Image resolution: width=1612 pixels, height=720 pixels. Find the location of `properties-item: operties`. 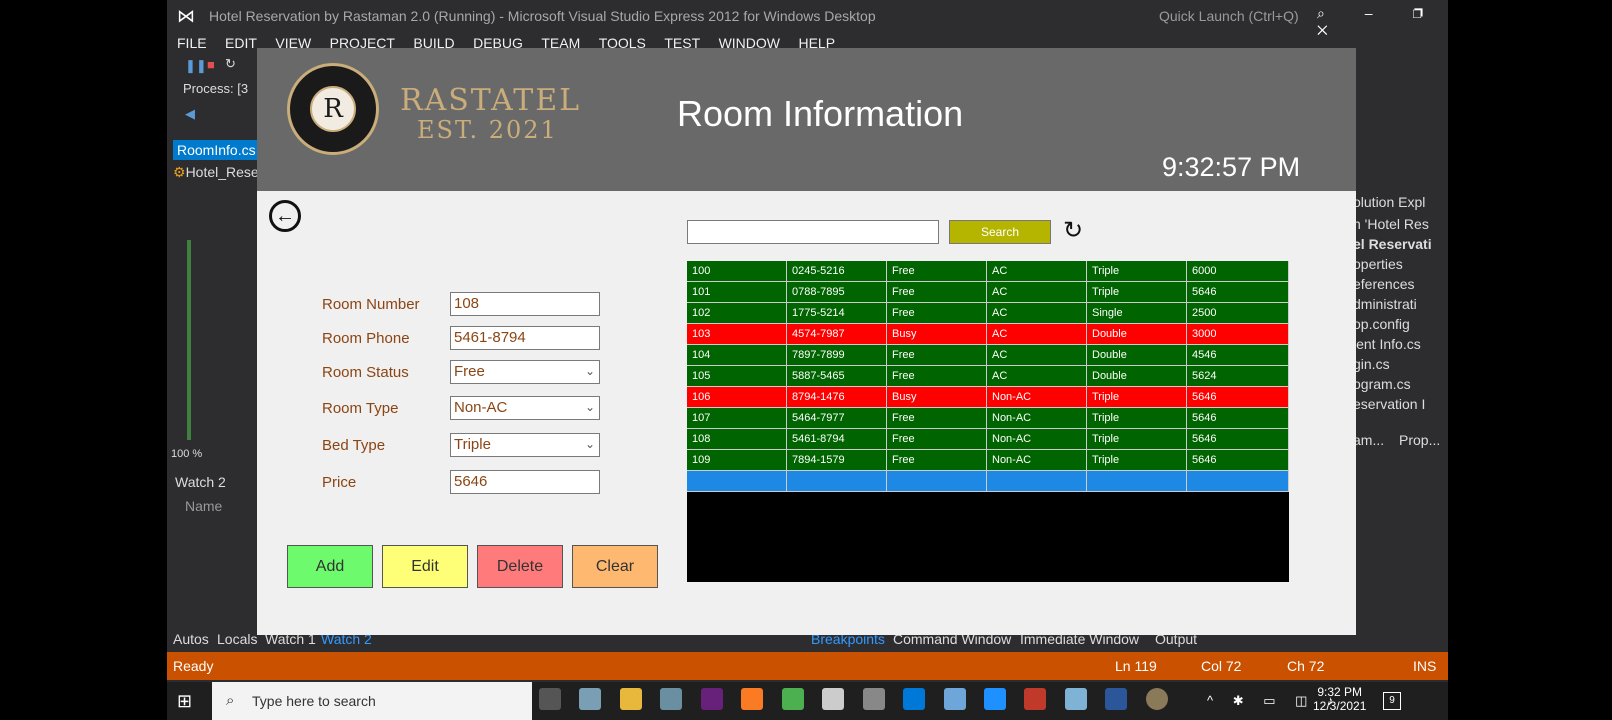

properties-item: operties is located at coordinates (1378, 264).